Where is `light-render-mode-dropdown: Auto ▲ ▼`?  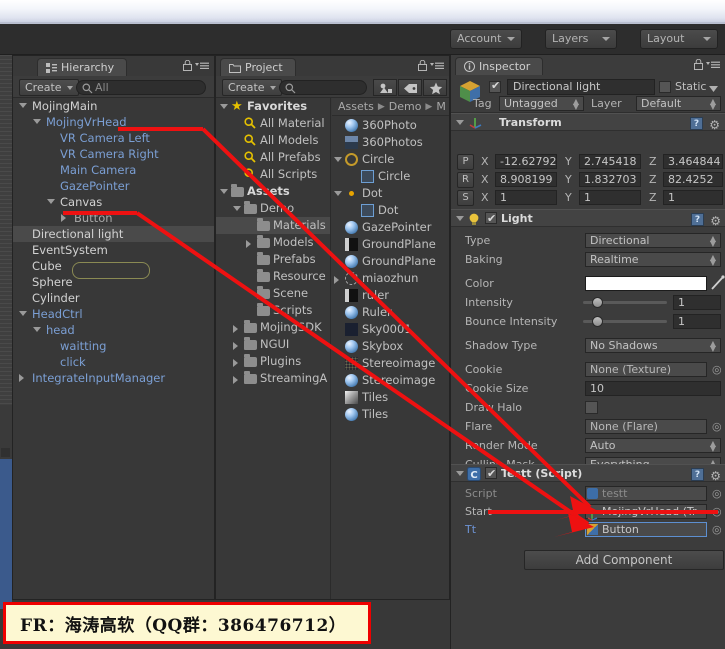
light-render-mode-dropdown: Auto ▲ ▼ is located at coordinates (653, 445).